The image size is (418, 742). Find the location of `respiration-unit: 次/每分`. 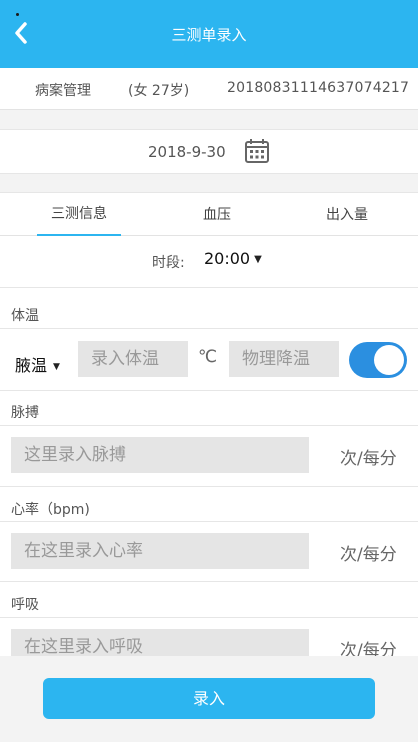

respiration-unit: 次/每分 is located at coordinates (368, 648).